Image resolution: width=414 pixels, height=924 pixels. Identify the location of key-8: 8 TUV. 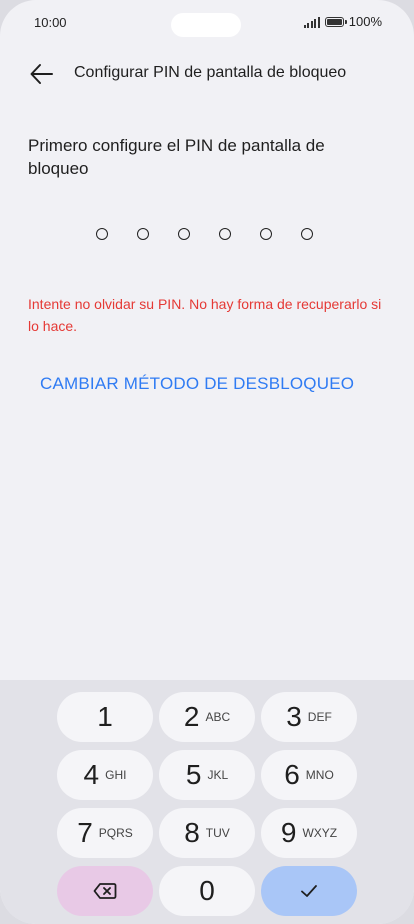
(207, 833).